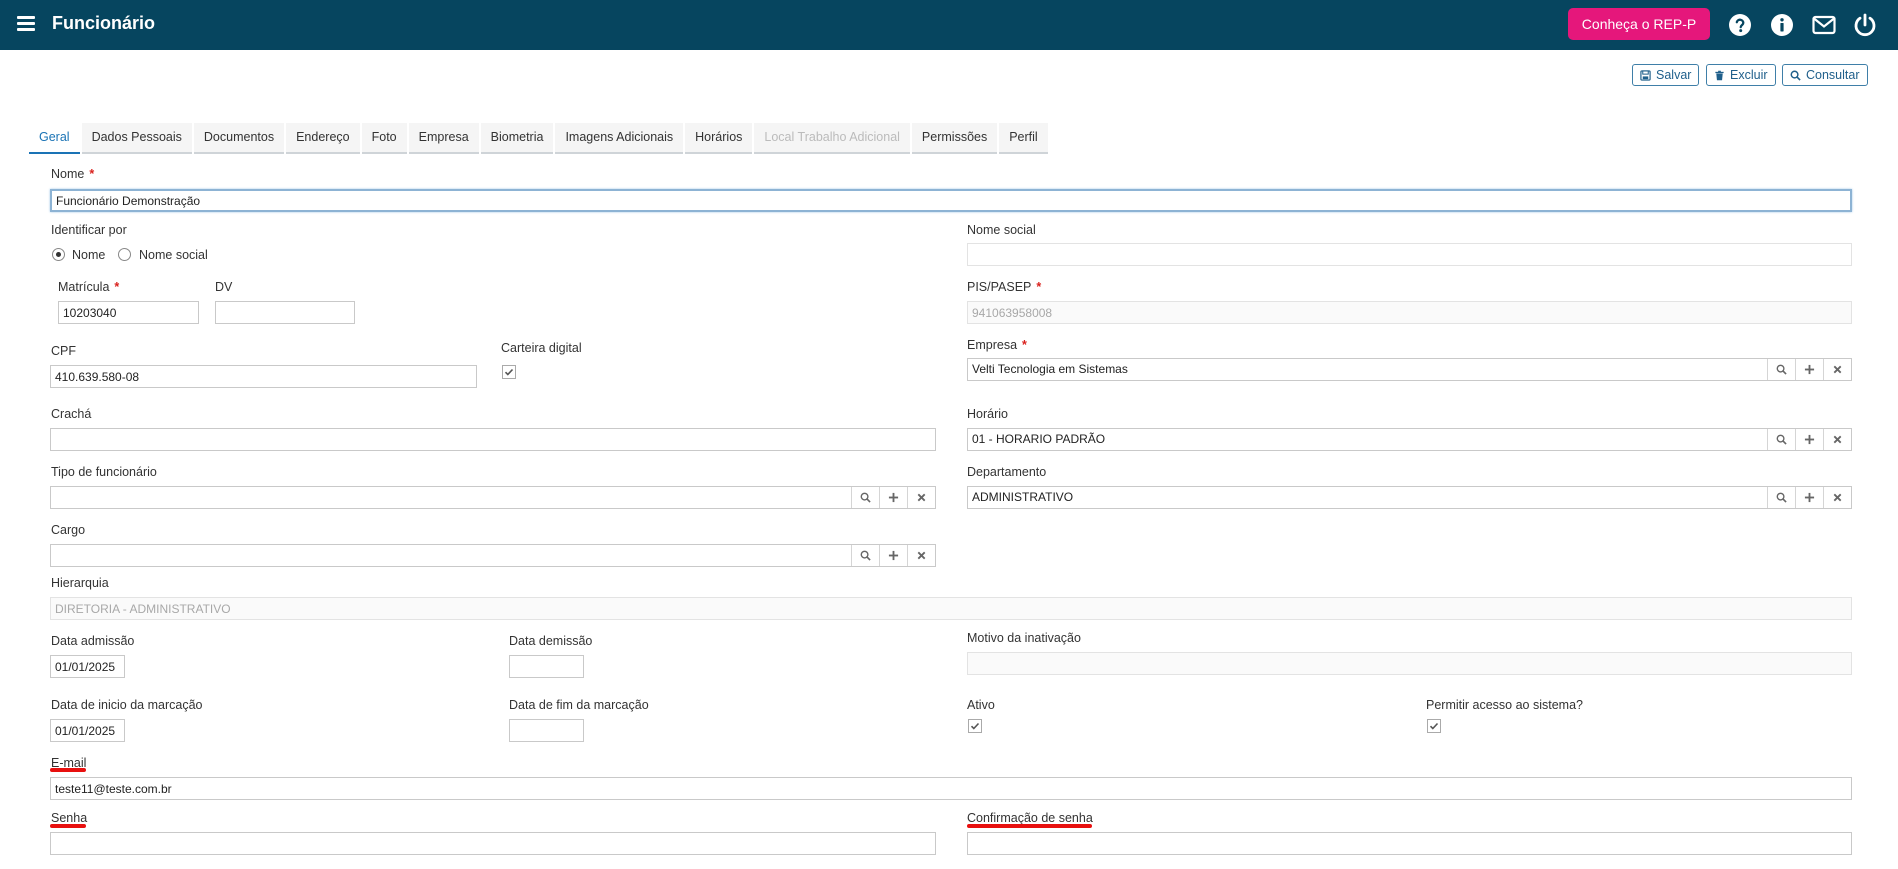 The image size is (1898, 869). Describe the element at coordinates (384, 138) in the screenshot. I see `tab-foto: Foto` at that location.